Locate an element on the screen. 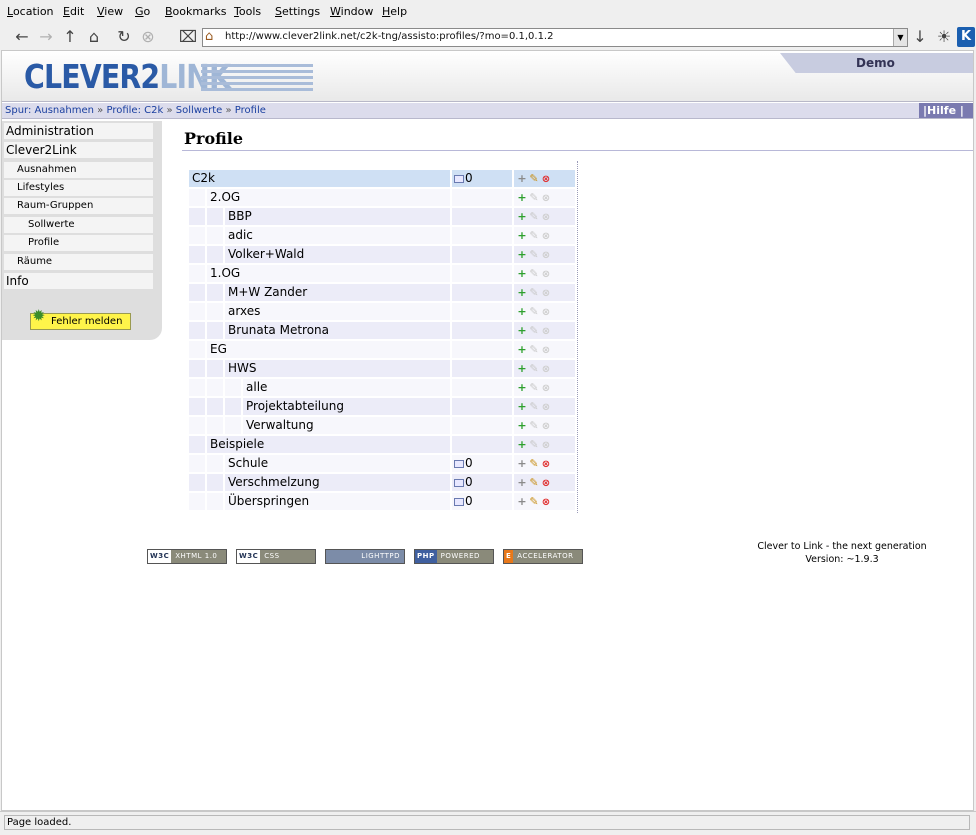 Image resolution: width=976 pixels, height=835 pixels. menu-go: Go is located at coordinates (142, 11).